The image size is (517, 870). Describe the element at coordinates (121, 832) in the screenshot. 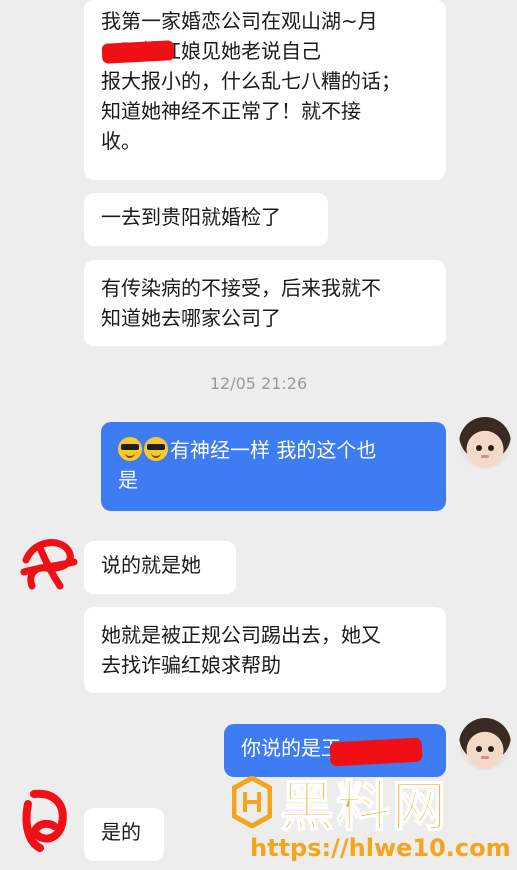

I see `message-text: 是的` at that location.